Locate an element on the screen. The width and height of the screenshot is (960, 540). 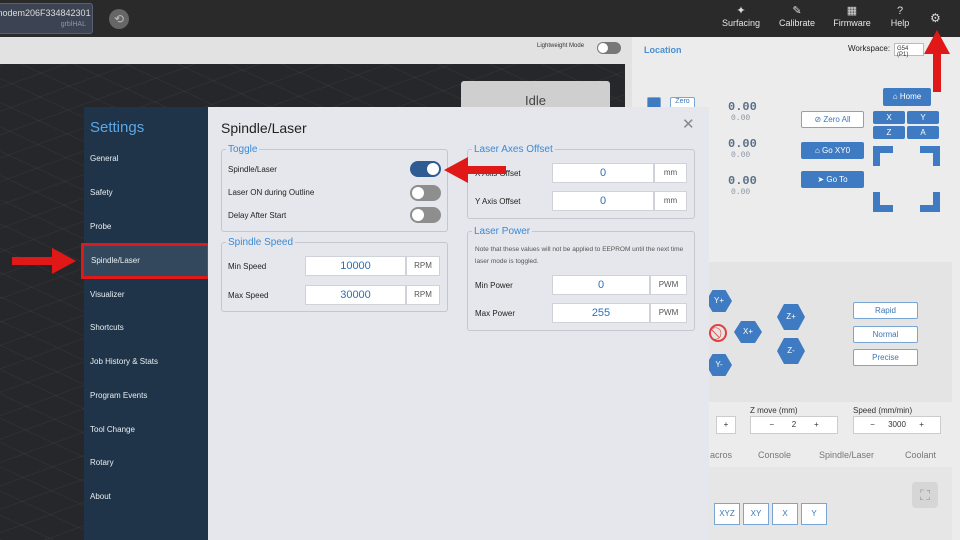
min-power-input: 0 is located at coordinates (601, 285).